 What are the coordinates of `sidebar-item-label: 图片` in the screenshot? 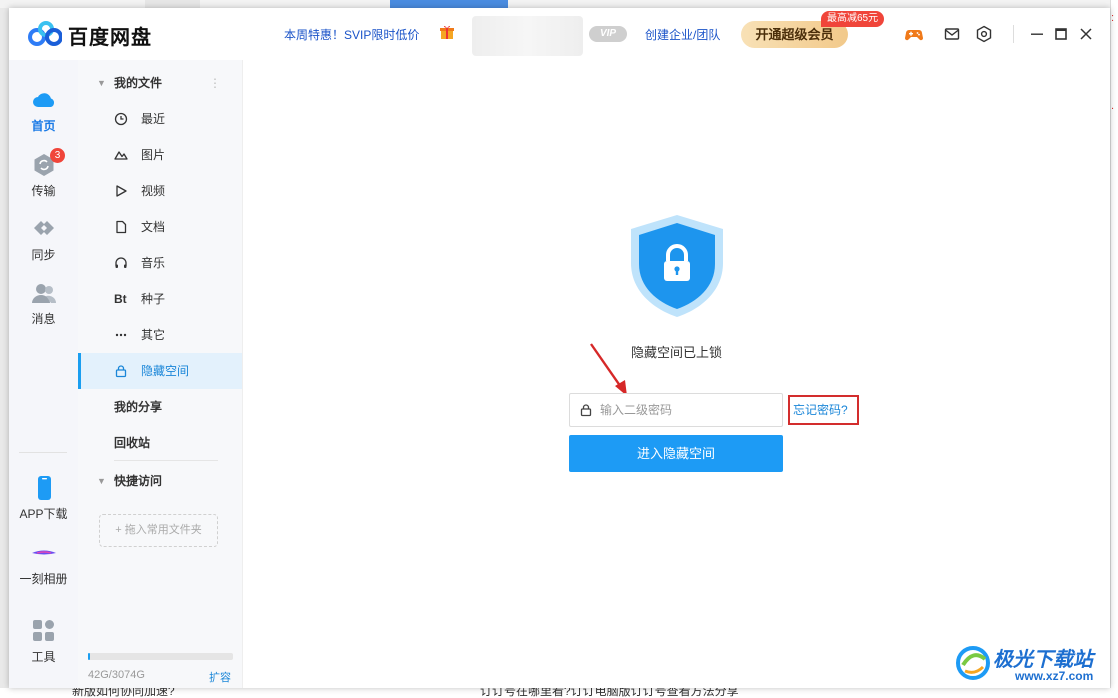 It's located at (153, 155).